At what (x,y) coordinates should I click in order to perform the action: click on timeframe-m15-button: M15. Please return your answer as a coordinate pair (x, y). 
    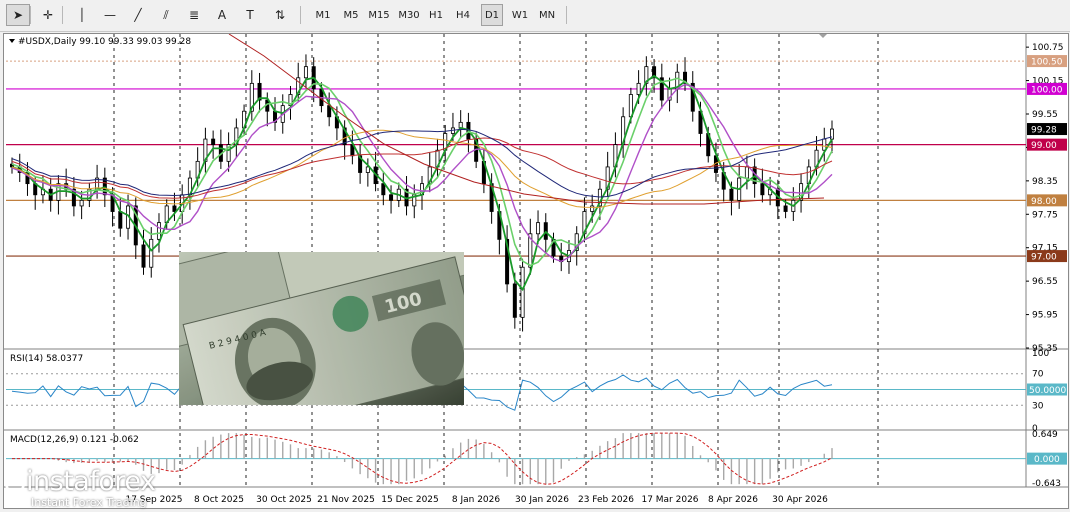
    Looking at the image, I should click on (379, 15).